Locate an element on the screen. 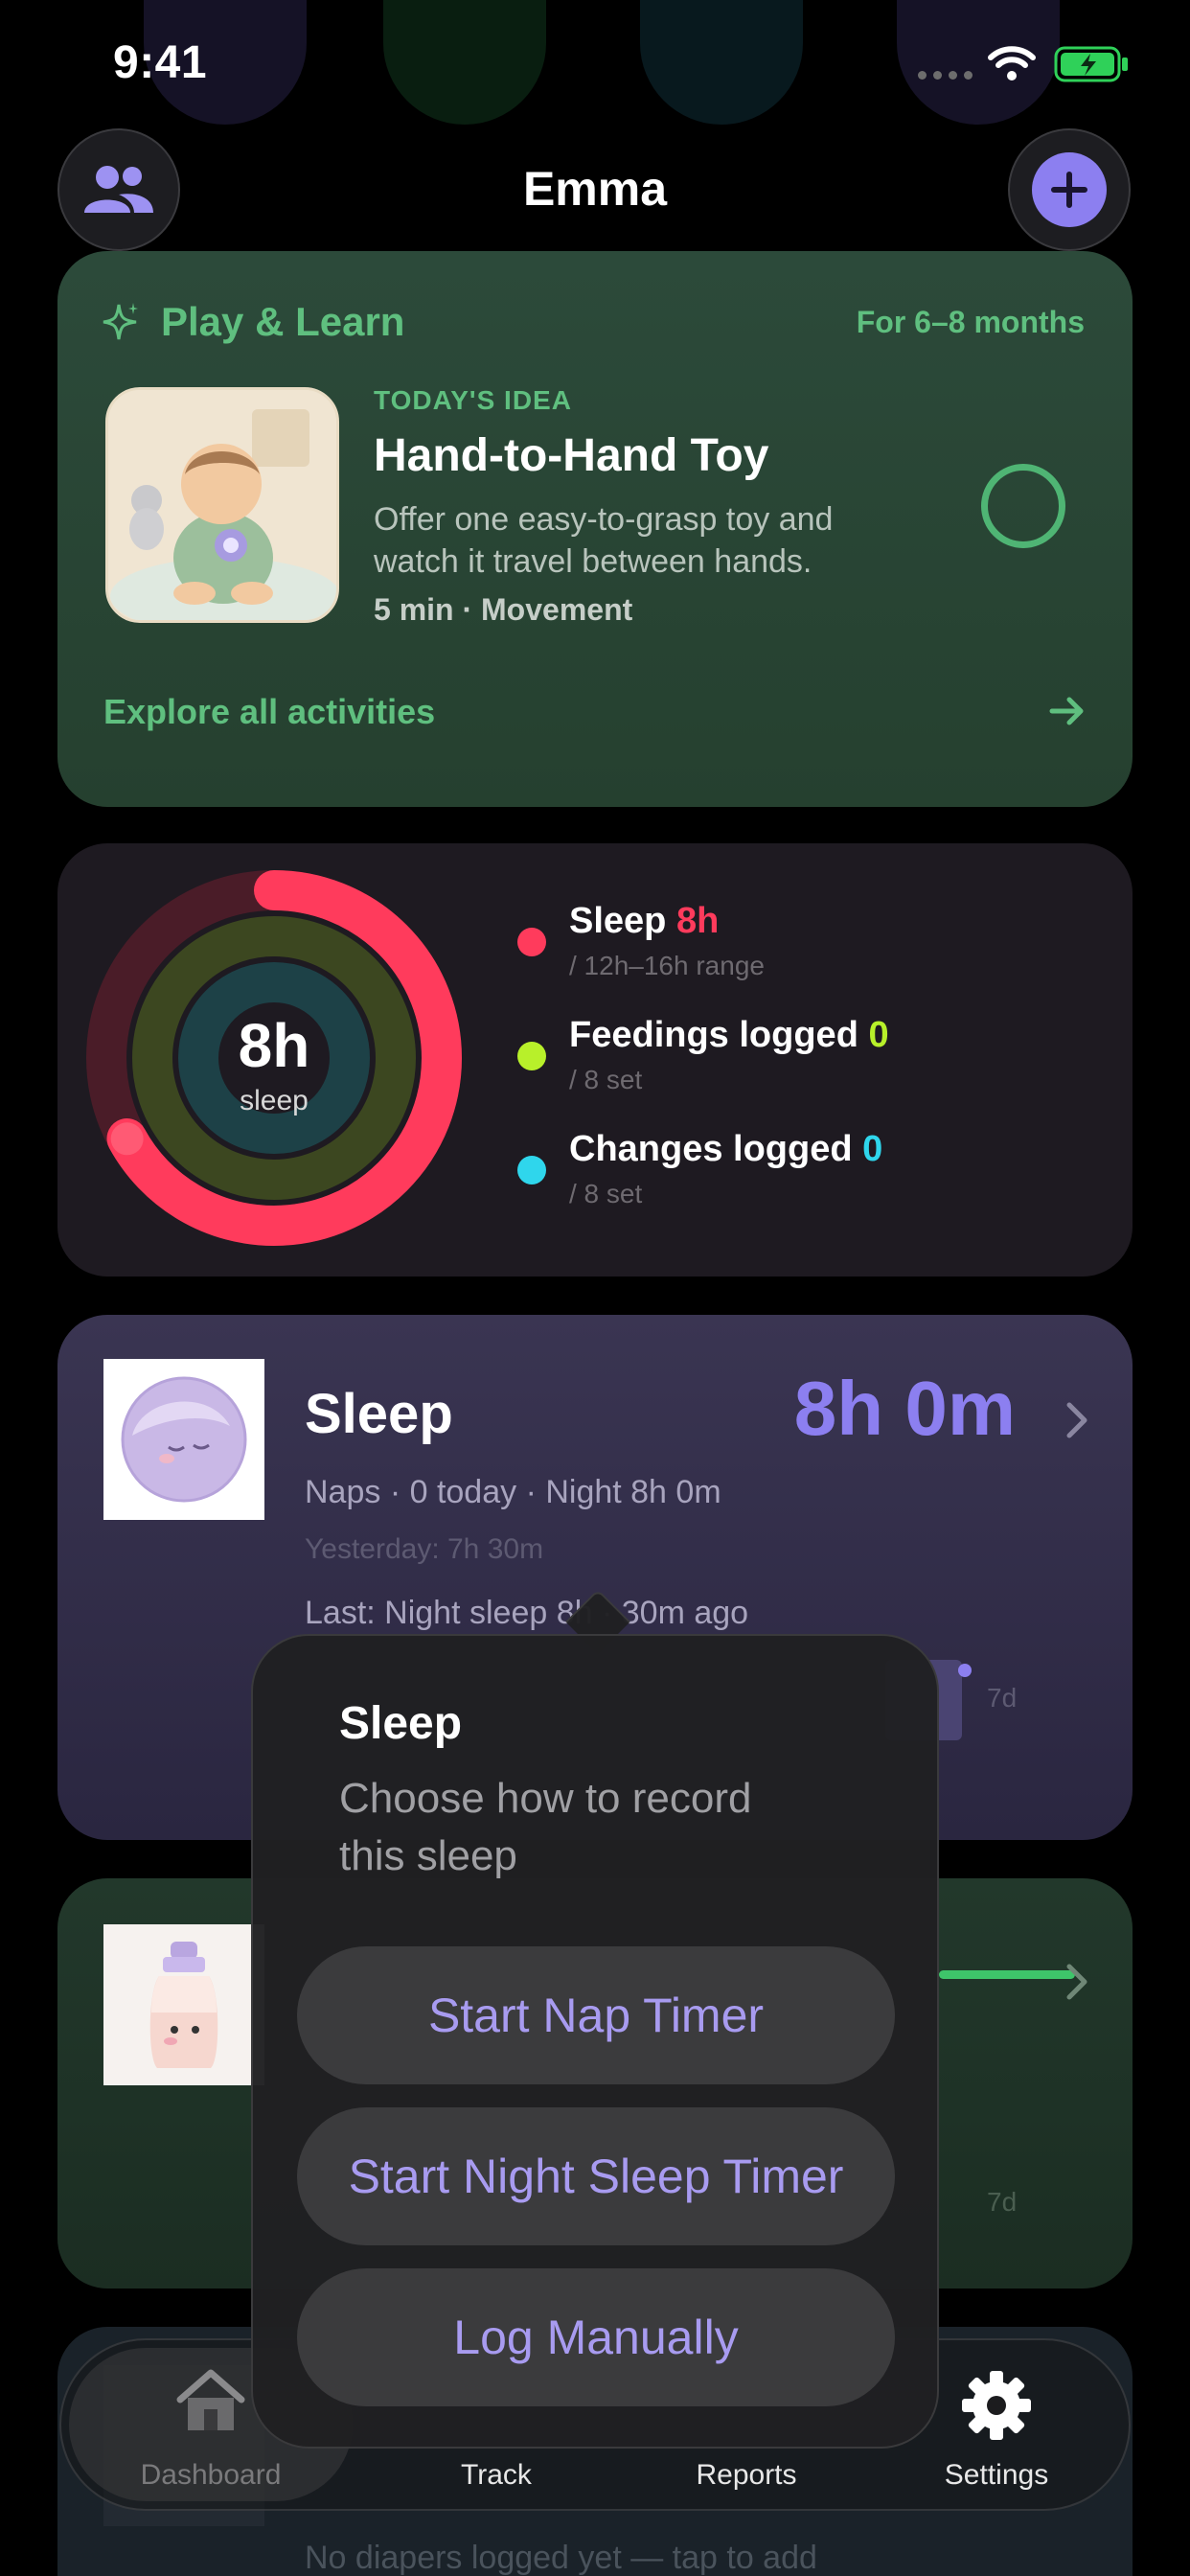  sleep-yesterday: Yesterday: 7h 30m is located at coordinates (425, 1549).